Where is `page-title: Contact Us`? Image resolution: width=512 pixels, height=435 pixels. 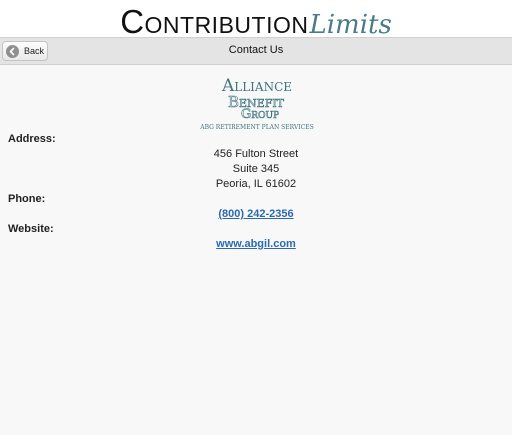 page-title: Contact Us is located at coordinates (256, 50).